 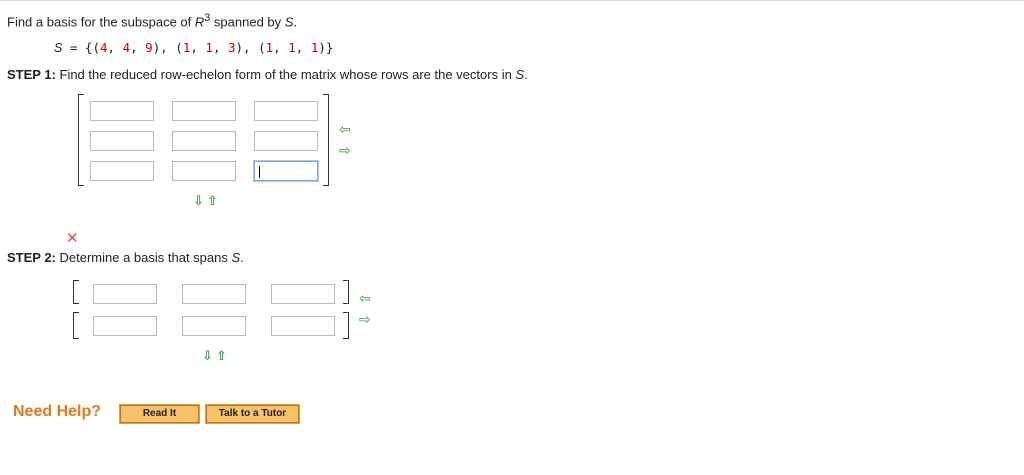 I want to click on set-close: )}, so click(x=326, y=47).